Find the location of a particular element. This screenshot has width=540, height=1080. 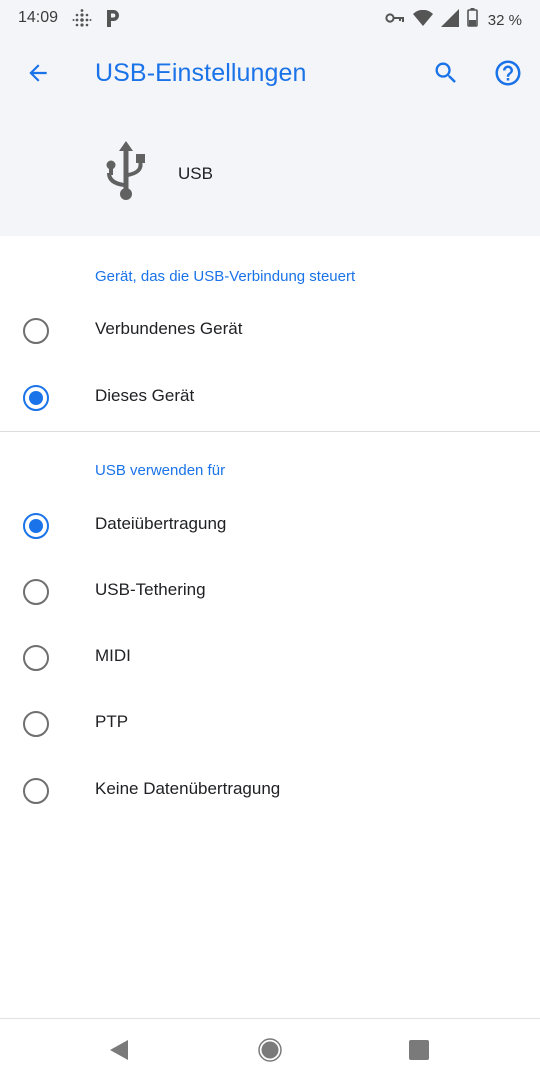

back-button is located at coordinates (38, 75).